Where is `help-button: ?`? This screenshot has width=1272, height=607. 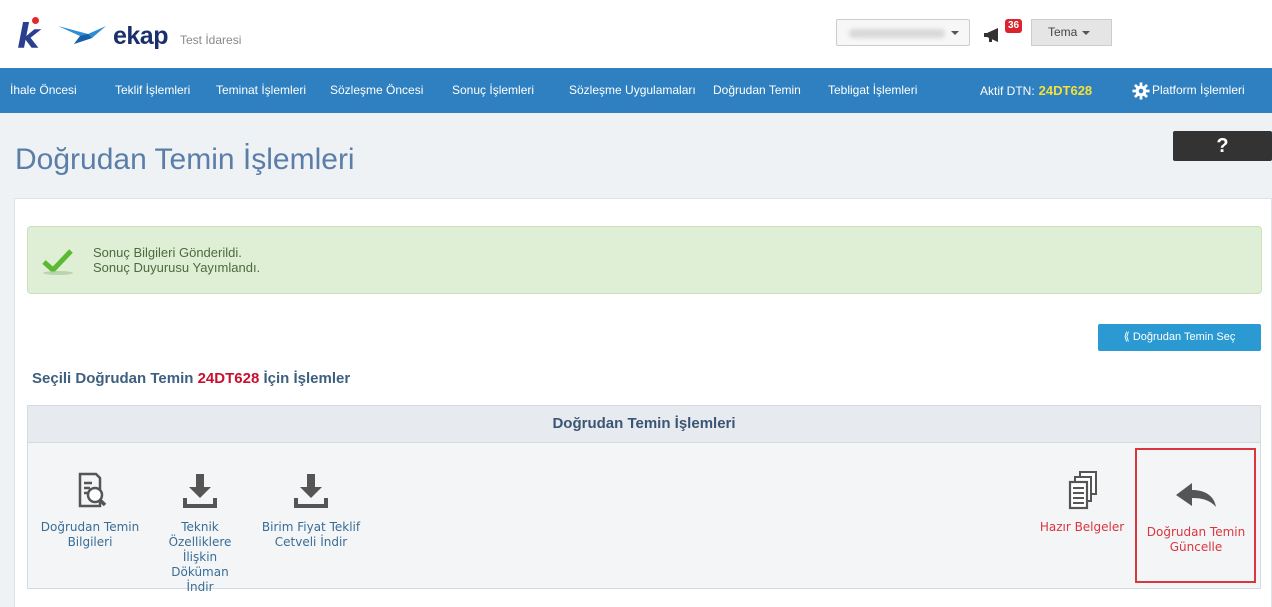 help-button: ? is located at coordinates (1222, 146).